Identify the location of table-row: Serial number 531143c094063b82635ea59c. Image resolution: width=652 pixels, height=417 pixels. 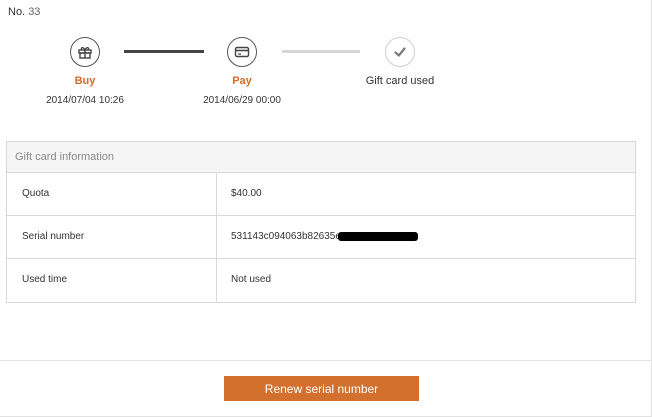
(321, 237).